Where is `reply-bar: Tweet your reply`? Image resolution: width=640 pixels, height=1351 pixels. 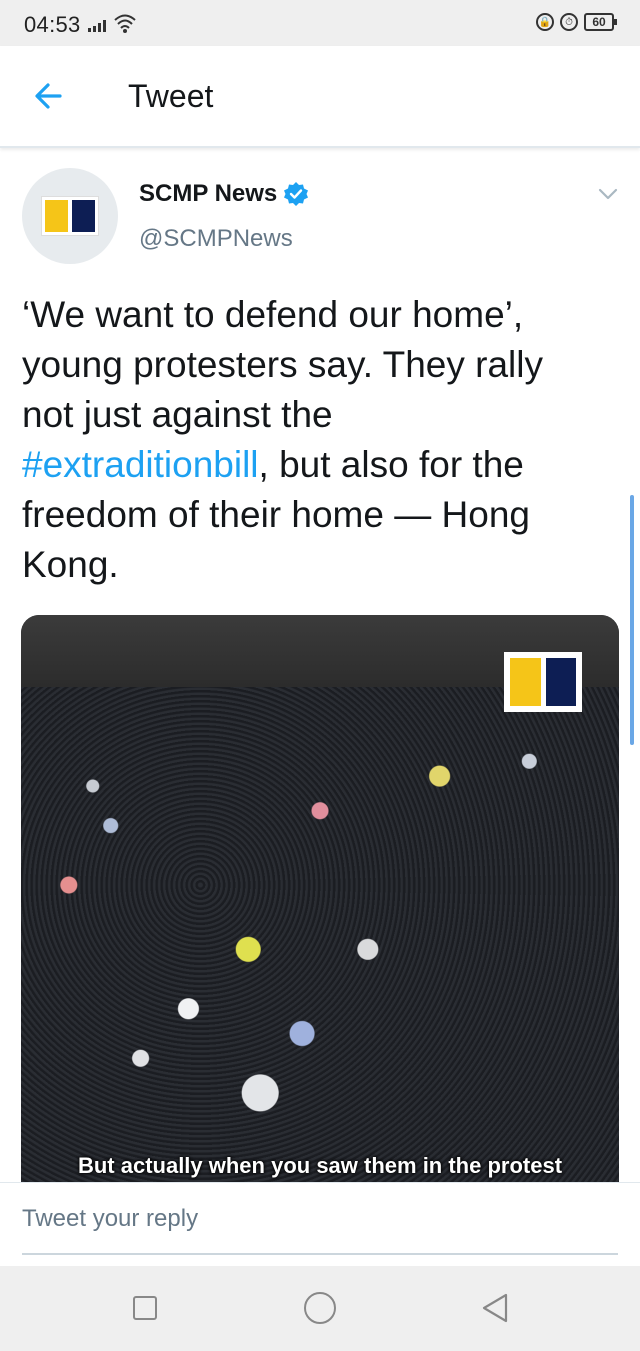 reply-bar: Tweet your reply is located at coordinates (320, 1224).